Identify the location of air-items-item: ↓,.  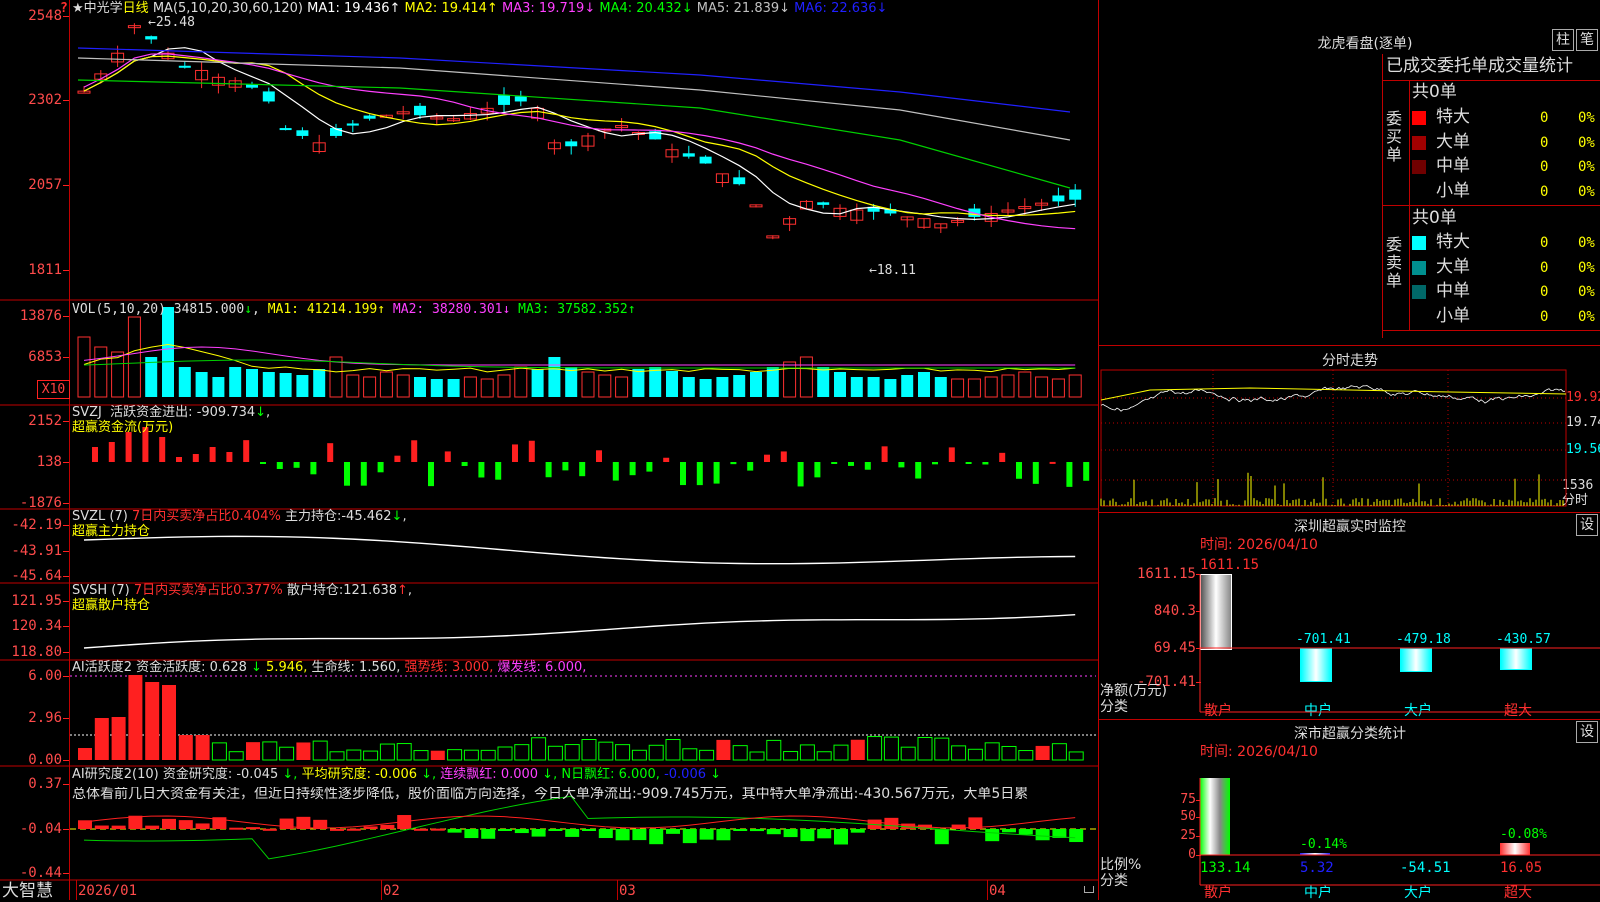
(552, 774).